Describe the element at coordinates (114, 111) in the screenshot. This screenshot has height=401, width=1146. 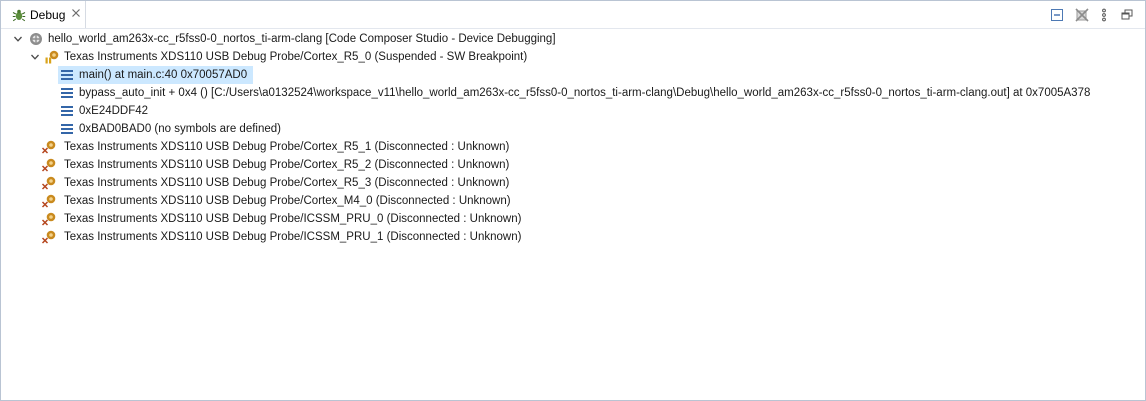
I see `stack-frame-label: 0xE24DDF42` at that location.